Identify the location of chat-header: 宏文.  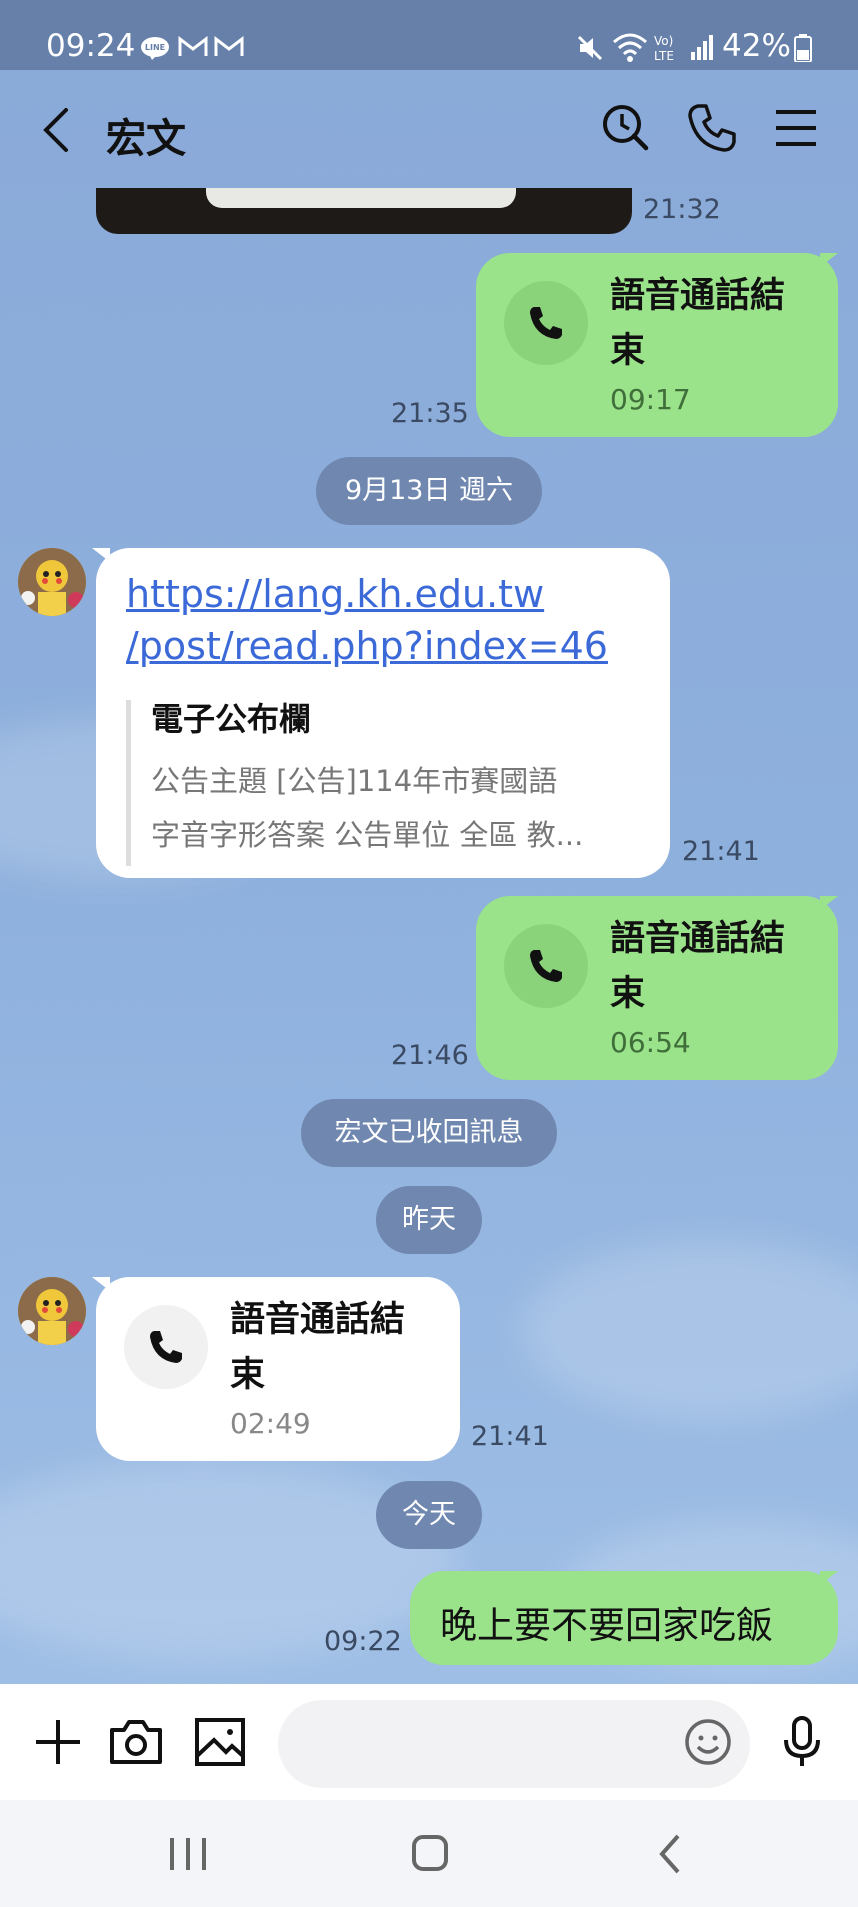
(429, 129).